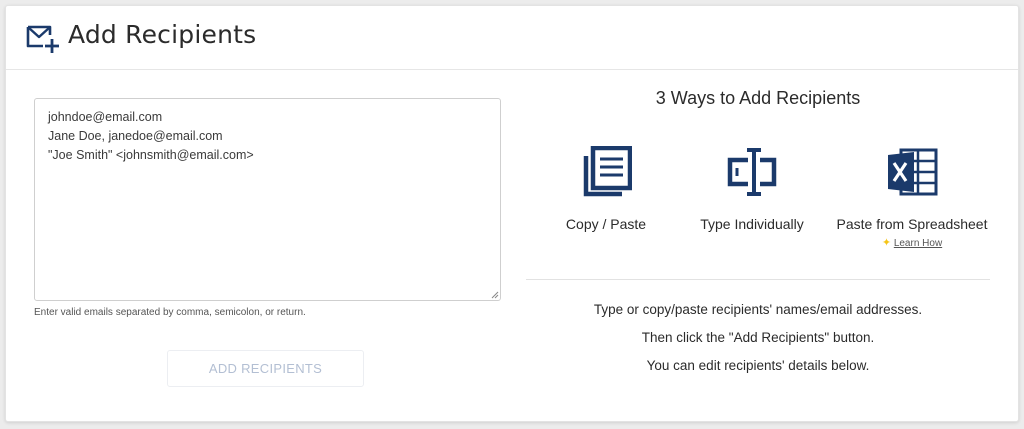  I want to click on learn-how-link: Learn How, so click(918, 243).